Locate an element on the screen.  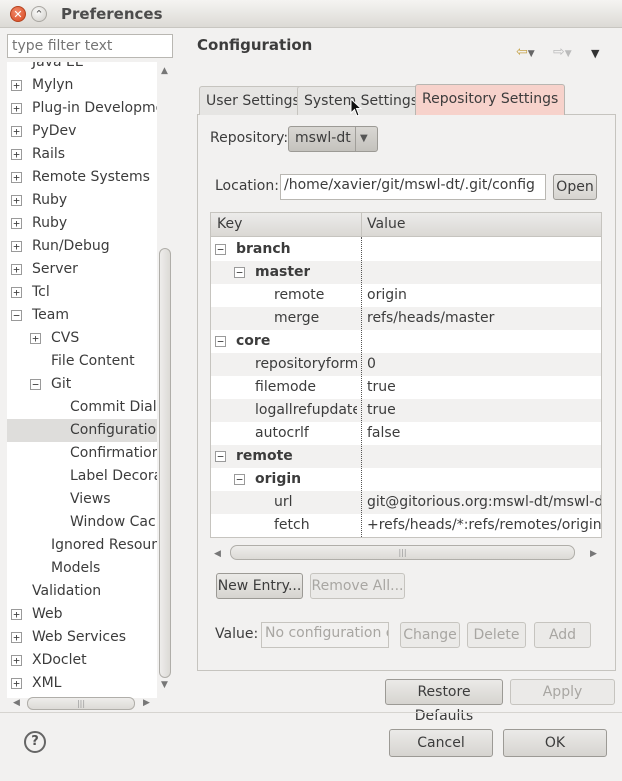
value-column-header: Value is located at coordinates (386, 224).